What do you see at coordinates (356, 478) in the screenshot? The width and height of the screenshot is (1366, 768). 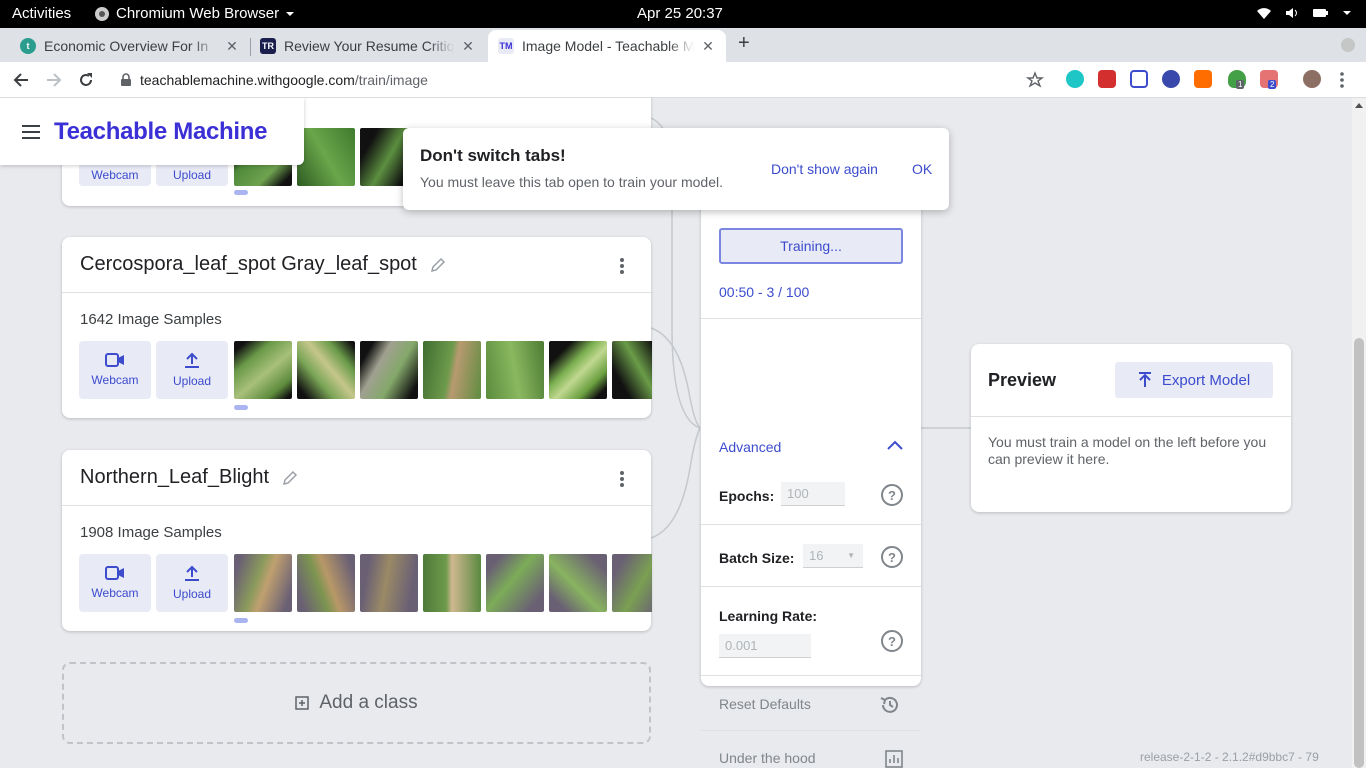 I see `class-header: Northern_Leaf_Blight` at bounding box center [356, 478].